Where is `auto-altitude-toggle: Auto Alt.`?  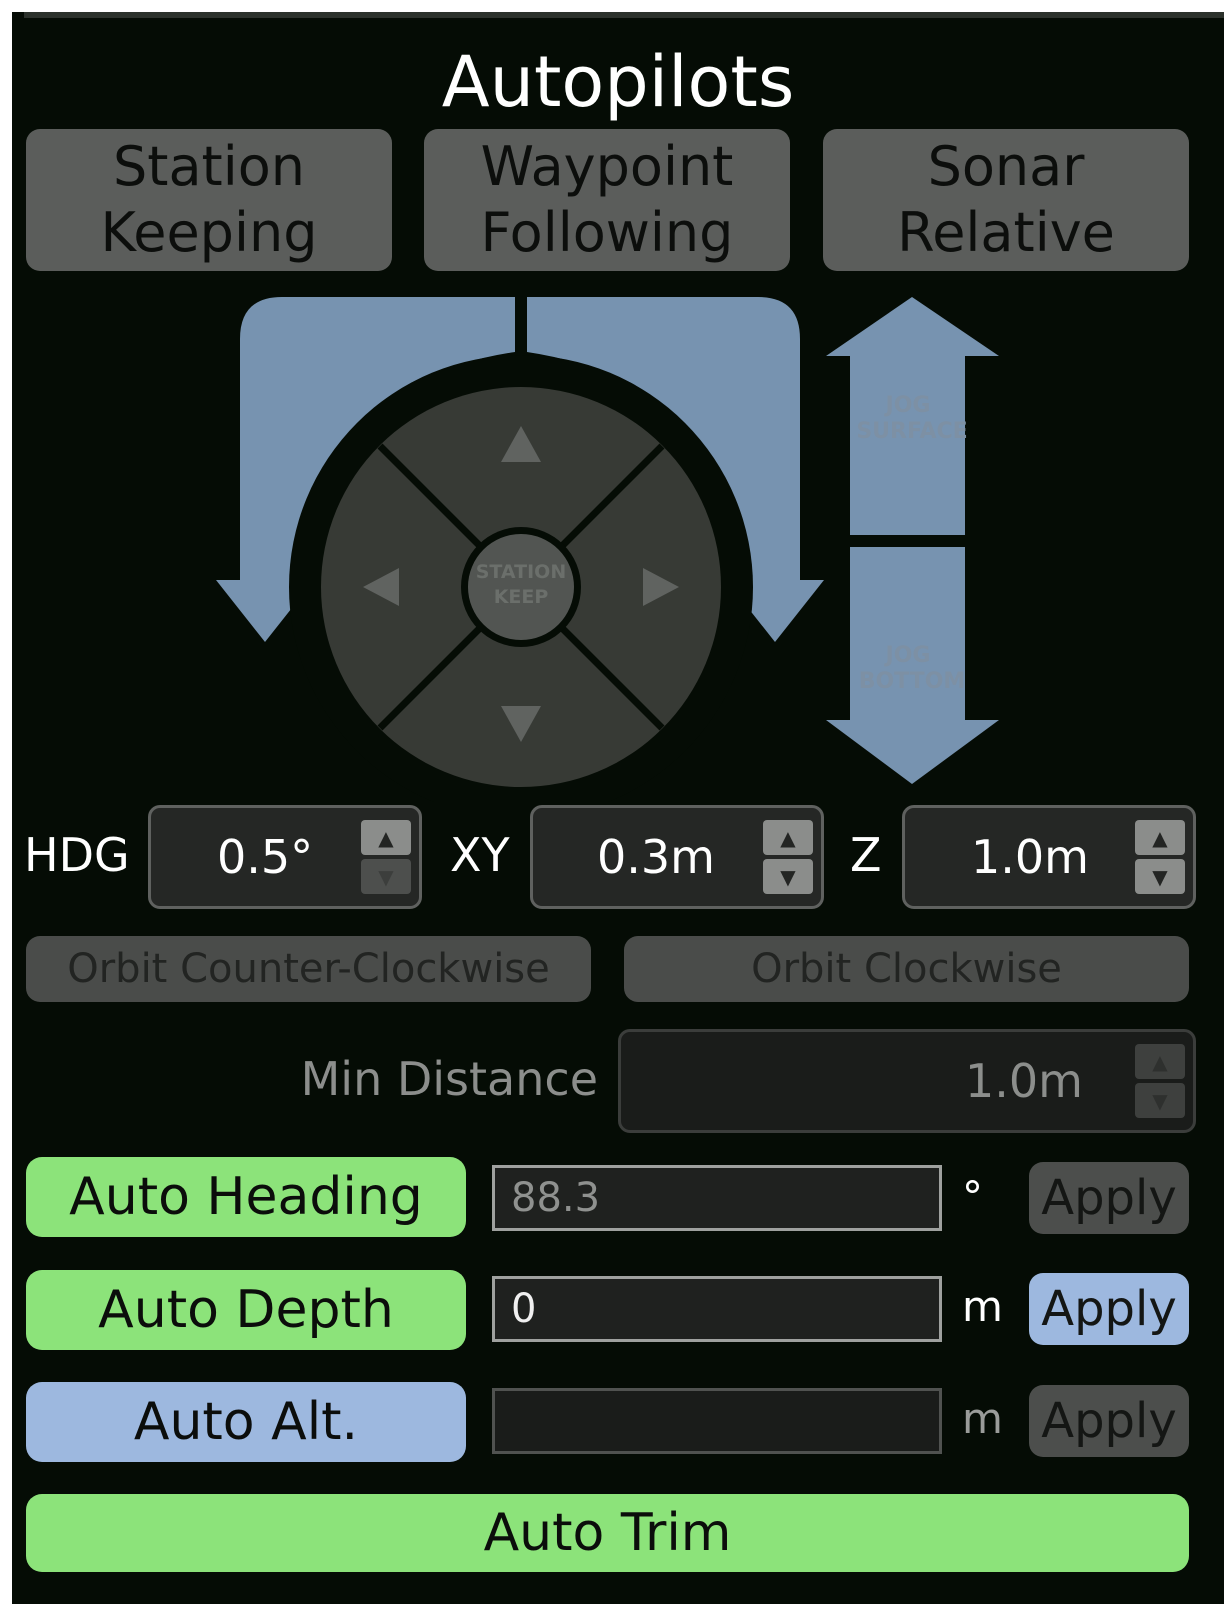
auto-altitude-toggle: Auto Alt. is located at coordinates (246, 1422).